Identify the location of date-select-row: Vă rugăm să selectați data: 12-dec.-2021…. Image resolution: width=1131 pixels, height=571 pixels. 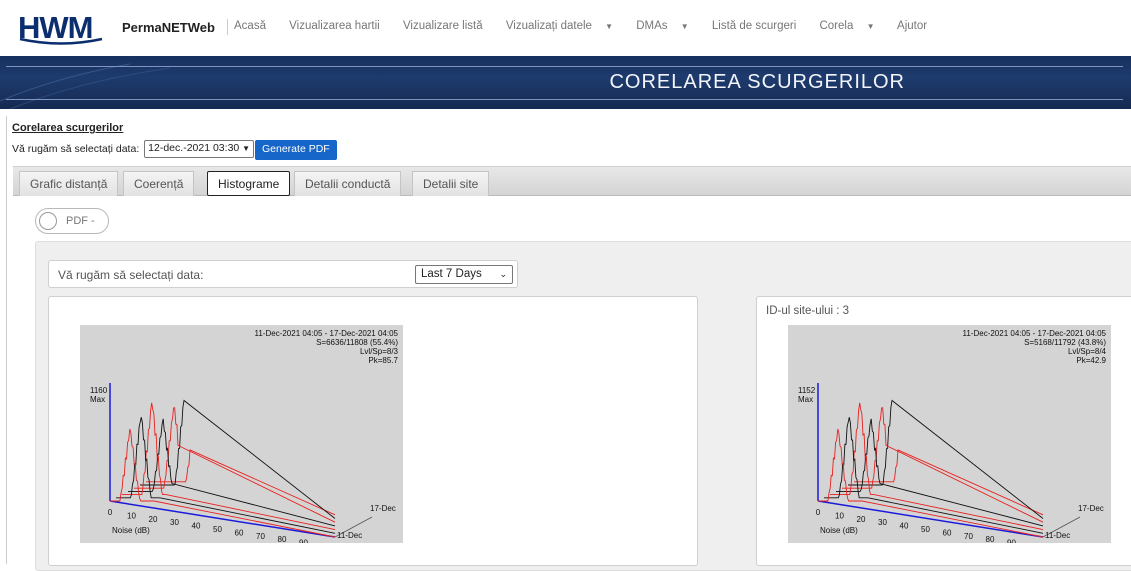
(133, 149).